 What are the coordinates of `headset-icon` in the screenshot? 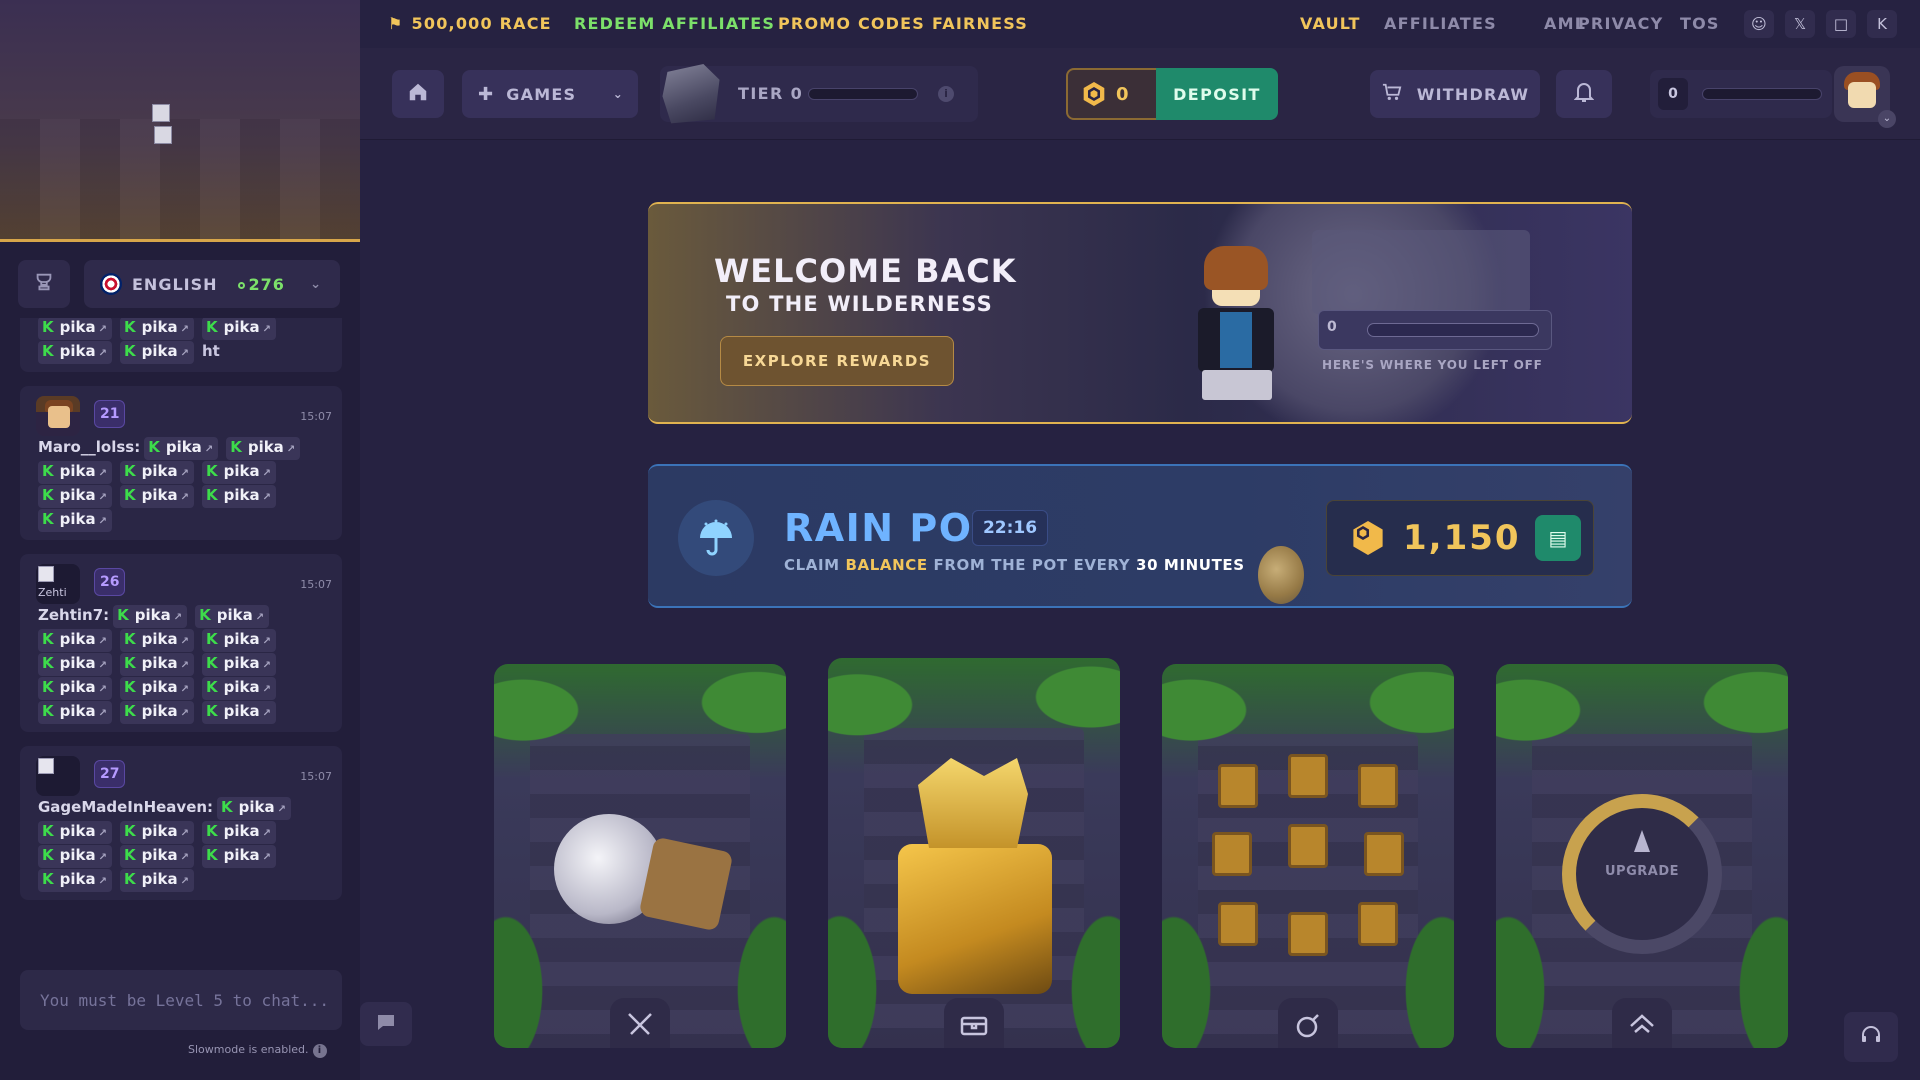 It's located at (1871, 1037).